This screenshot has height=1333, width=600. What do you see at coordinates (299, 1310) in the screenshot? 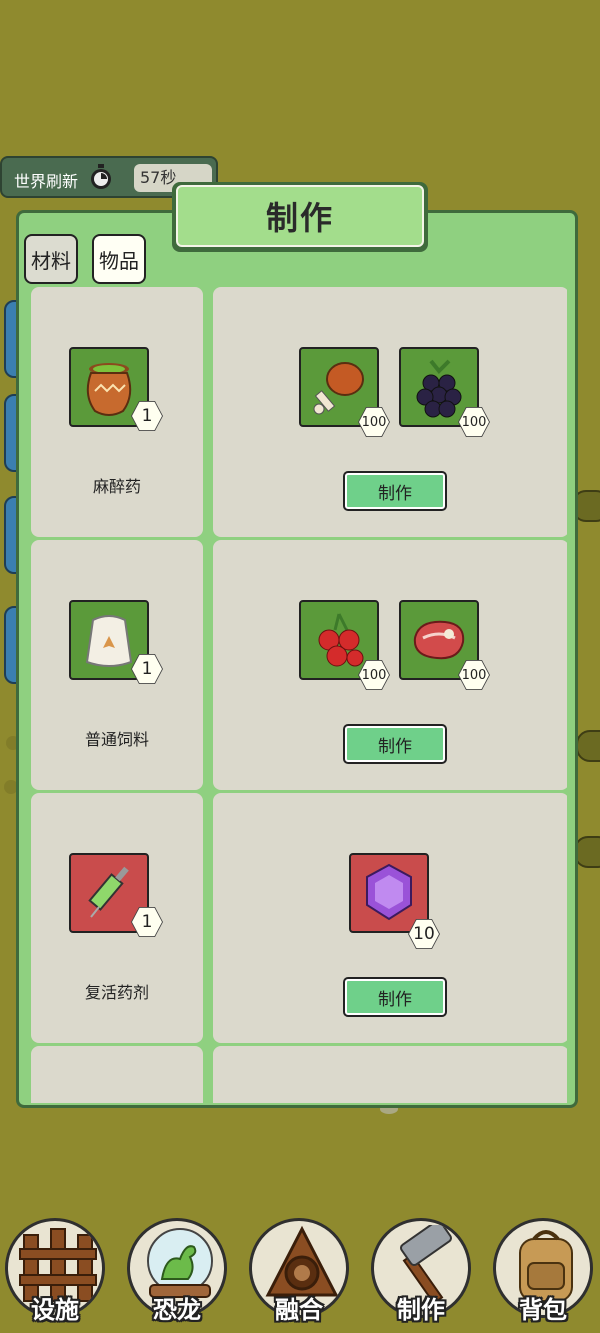
I see `nav-label: 融合` at bounding box center [299, 1310].